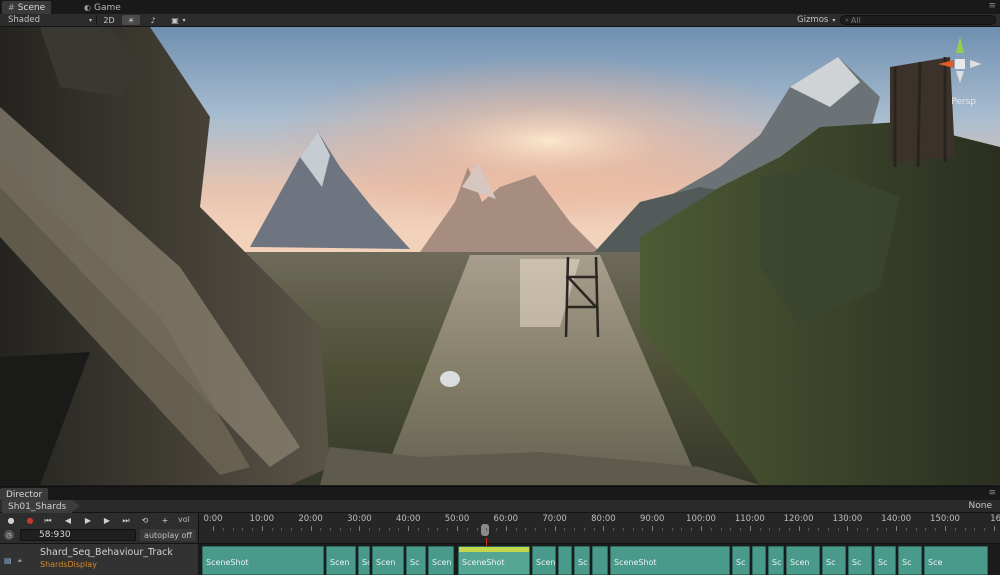  I want to click on tab-scene: # Scene, so click(27, 7).